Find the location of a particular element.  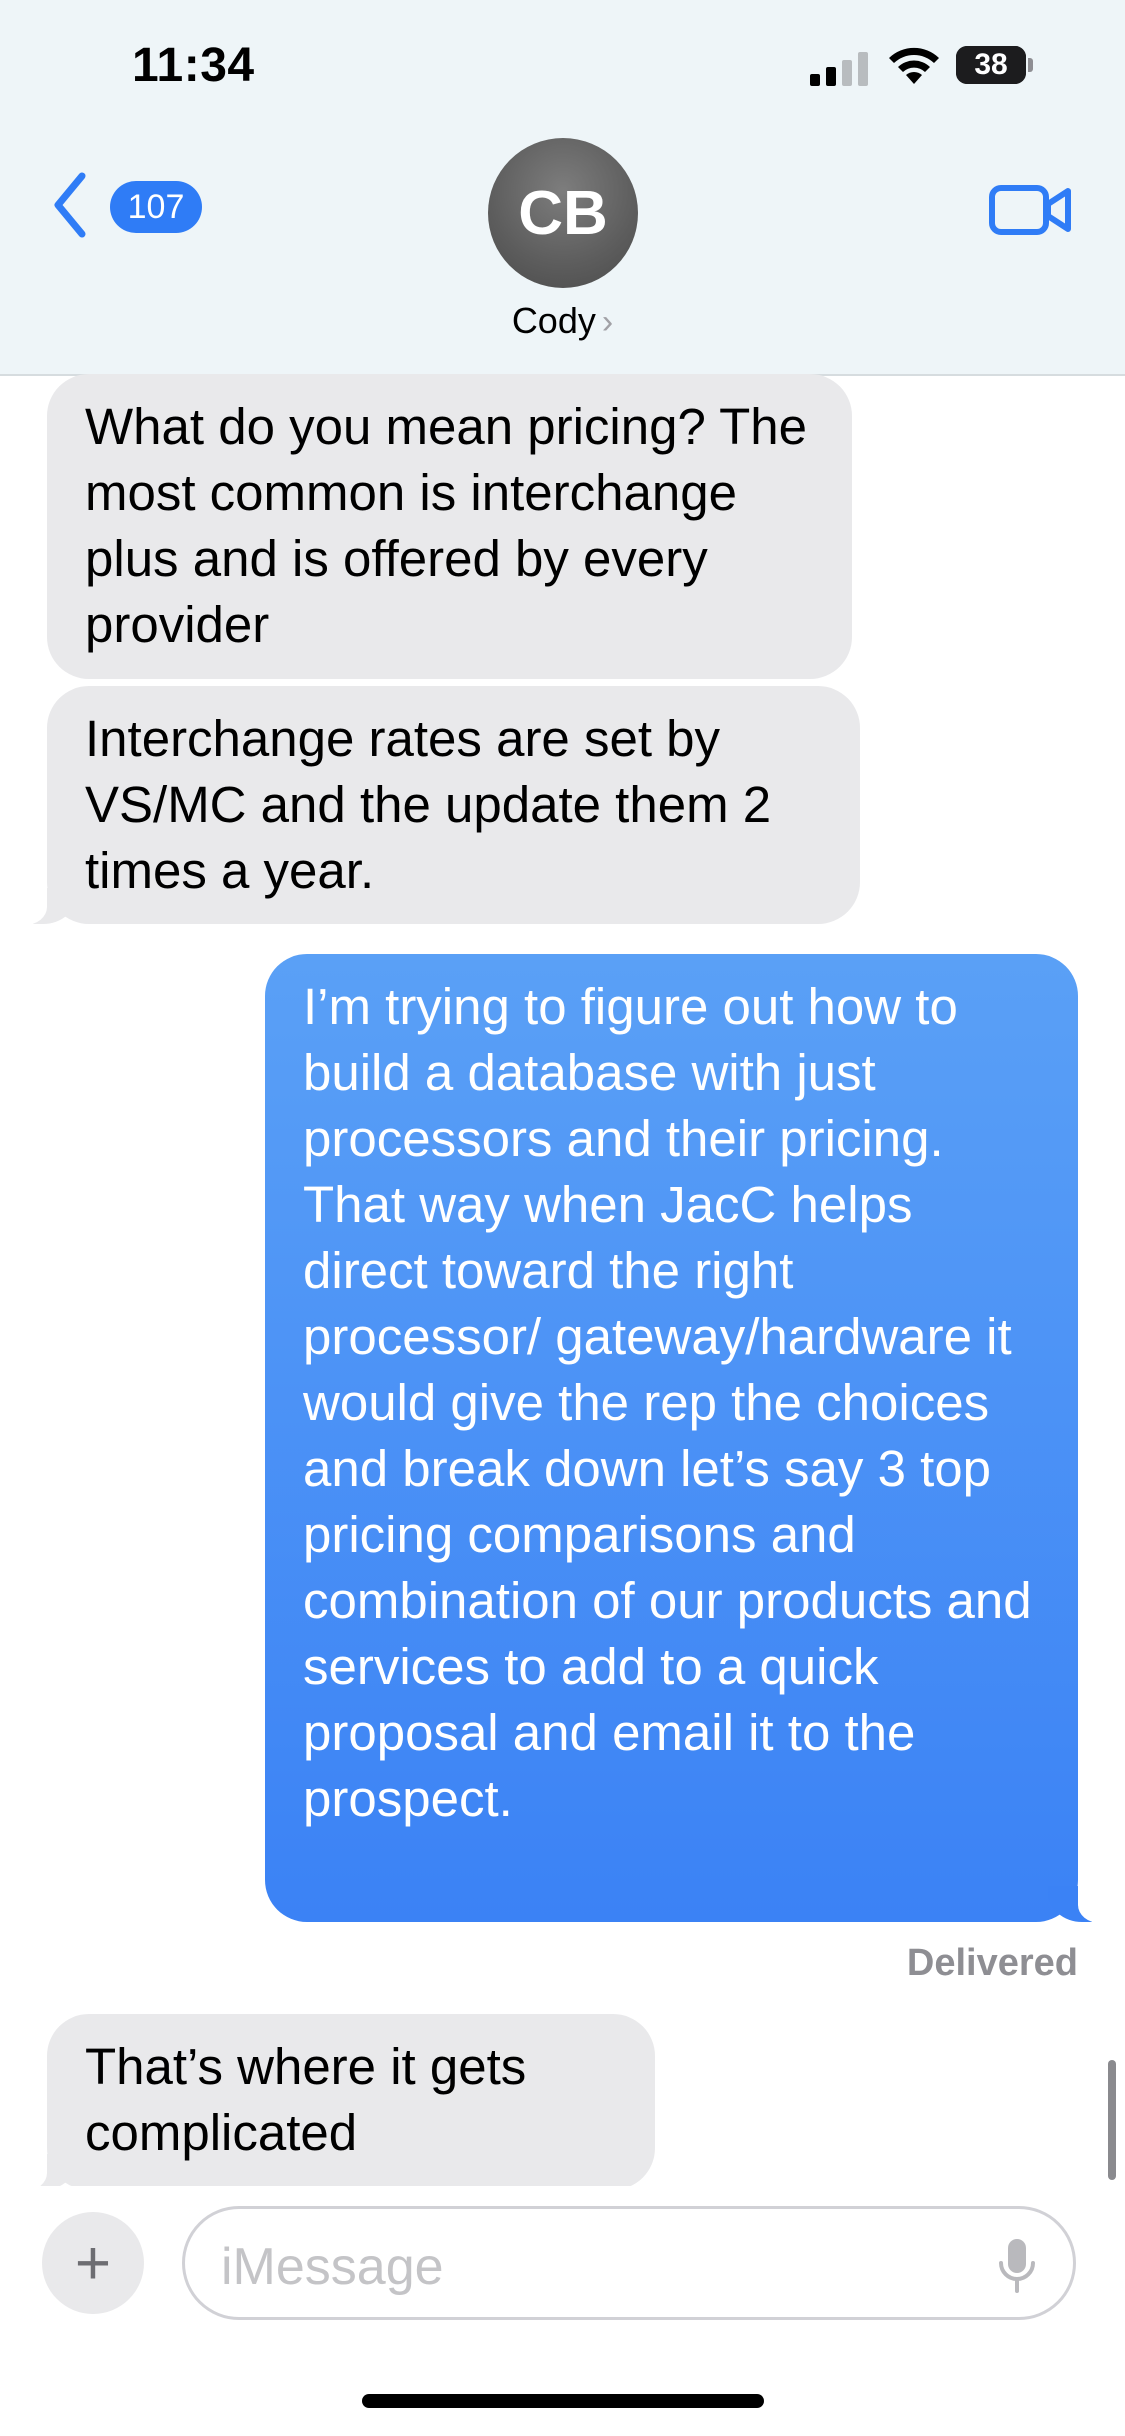

contact-name: Cody is located at coordinates (554, 320).